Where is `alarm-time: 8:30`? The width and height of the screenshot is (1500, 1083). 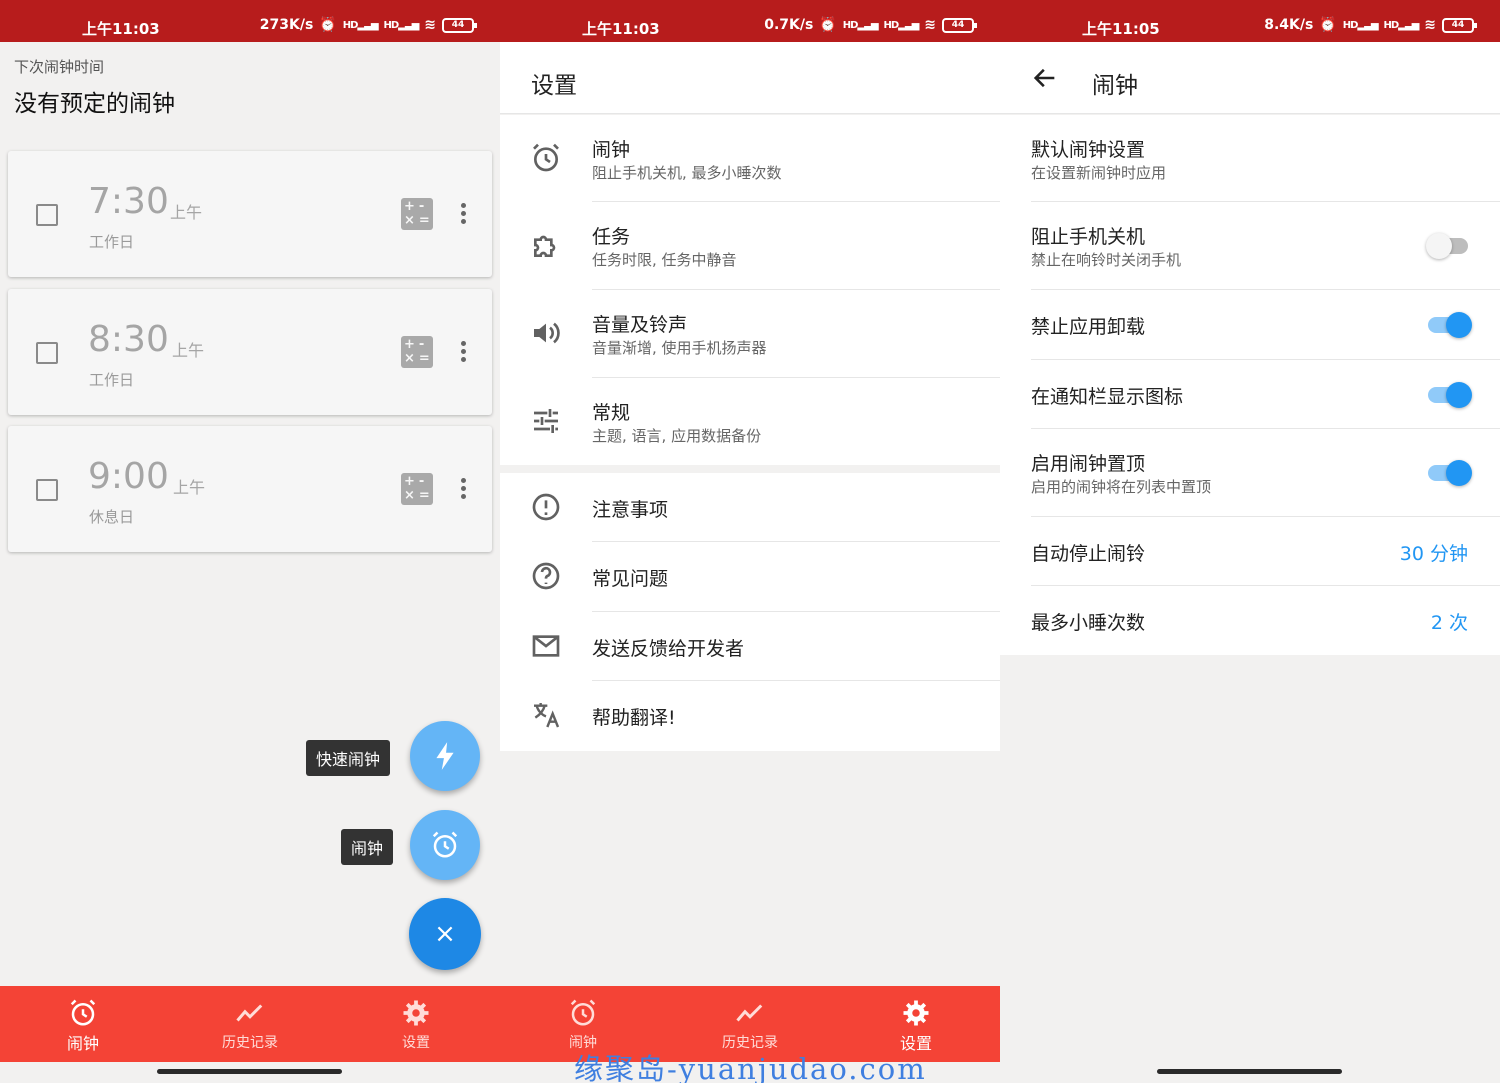
alarm-time: 8:30 is located at coordinates (128, 339).